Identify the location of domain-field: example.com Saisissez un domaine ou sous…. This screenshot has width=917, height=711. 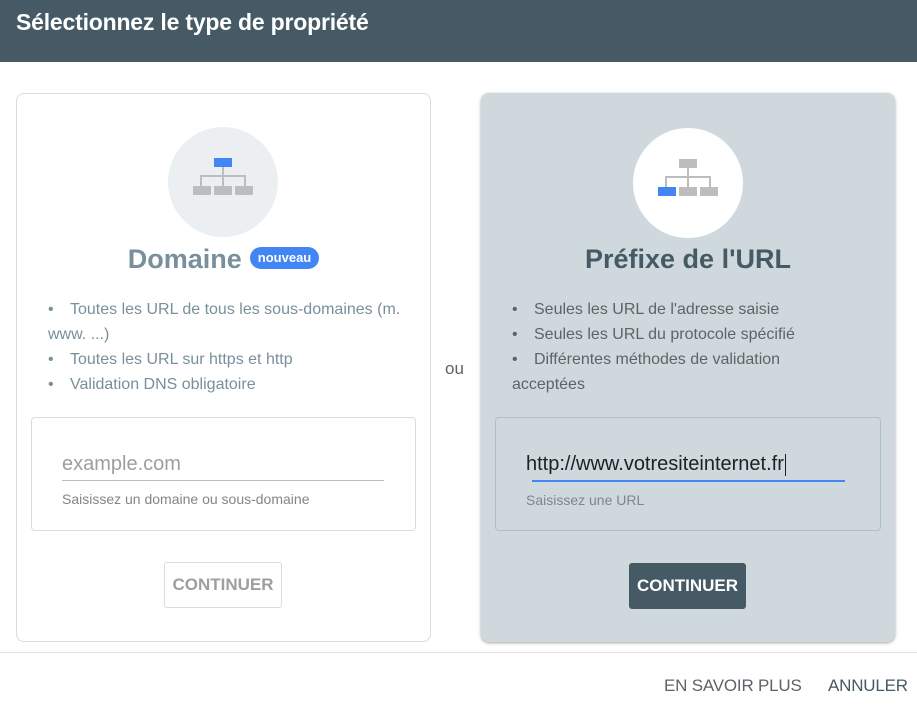
(223, 477).